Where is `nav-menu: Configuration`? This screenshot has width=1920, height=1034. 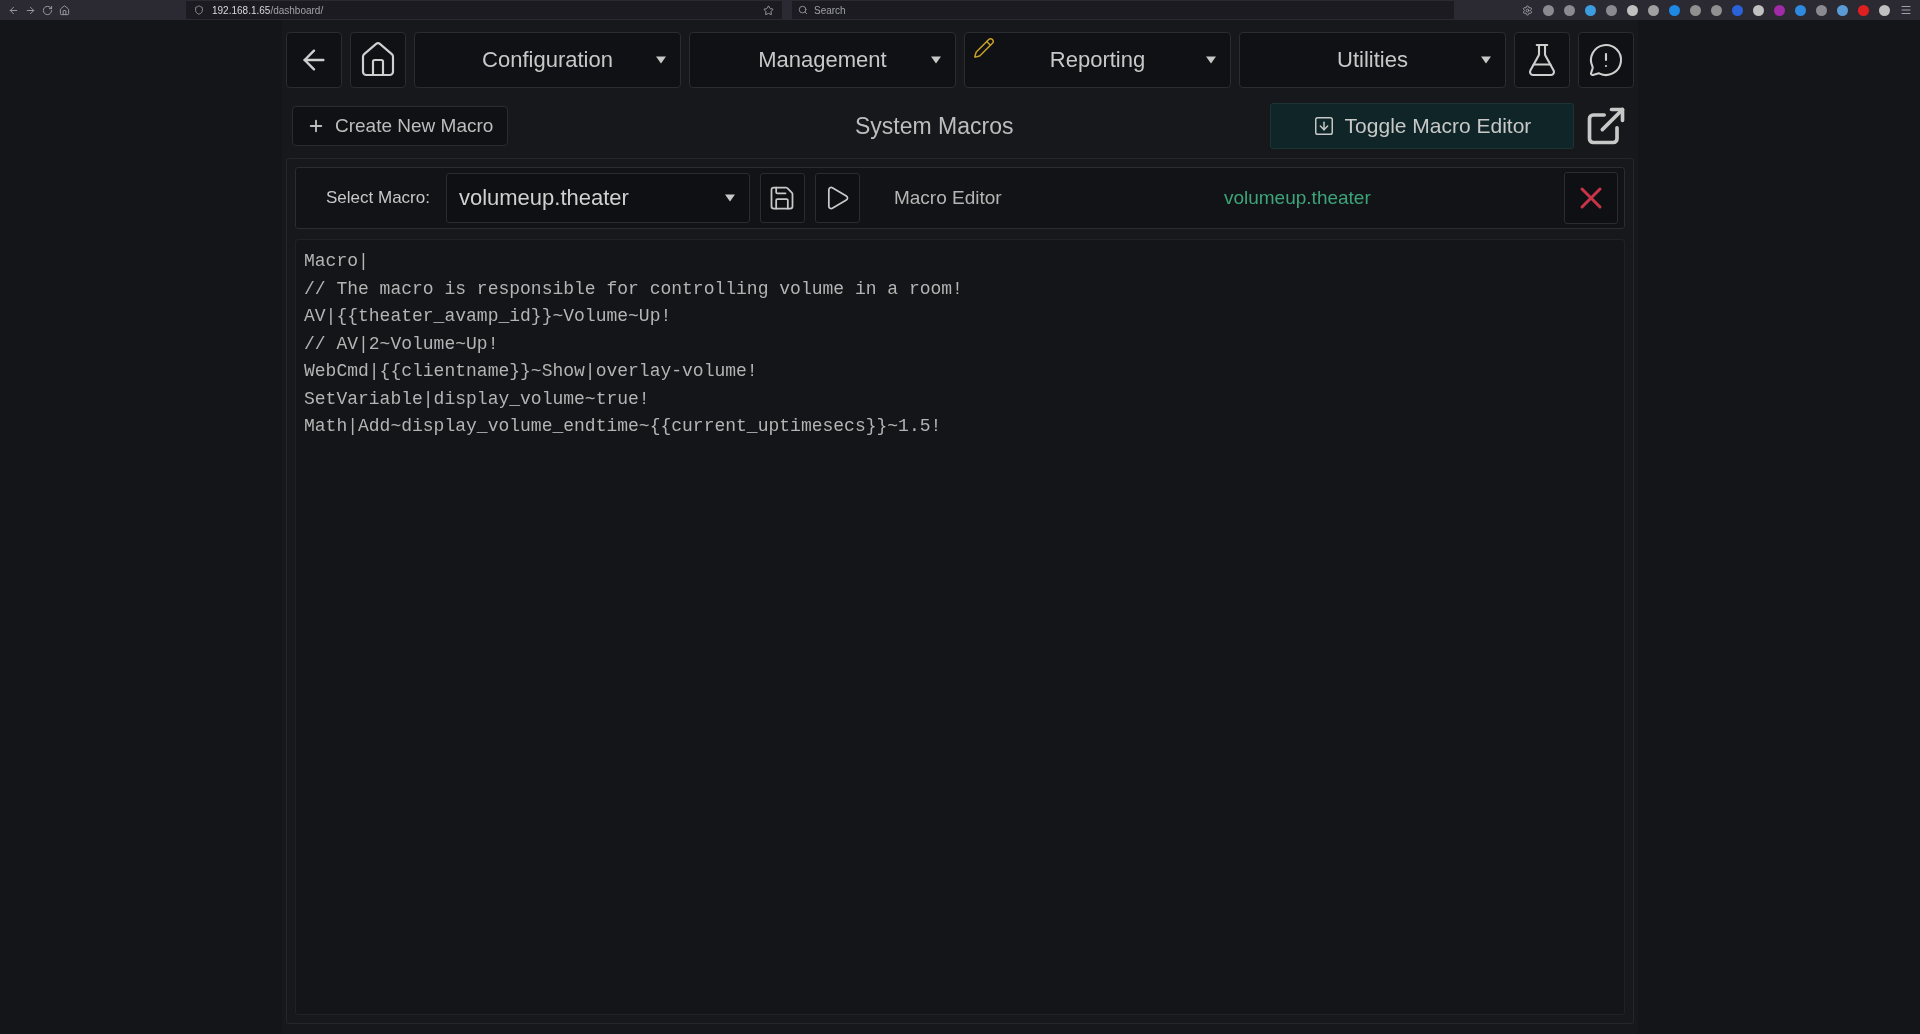
nav-menu: Configuration is located at coordinates (547, 60).